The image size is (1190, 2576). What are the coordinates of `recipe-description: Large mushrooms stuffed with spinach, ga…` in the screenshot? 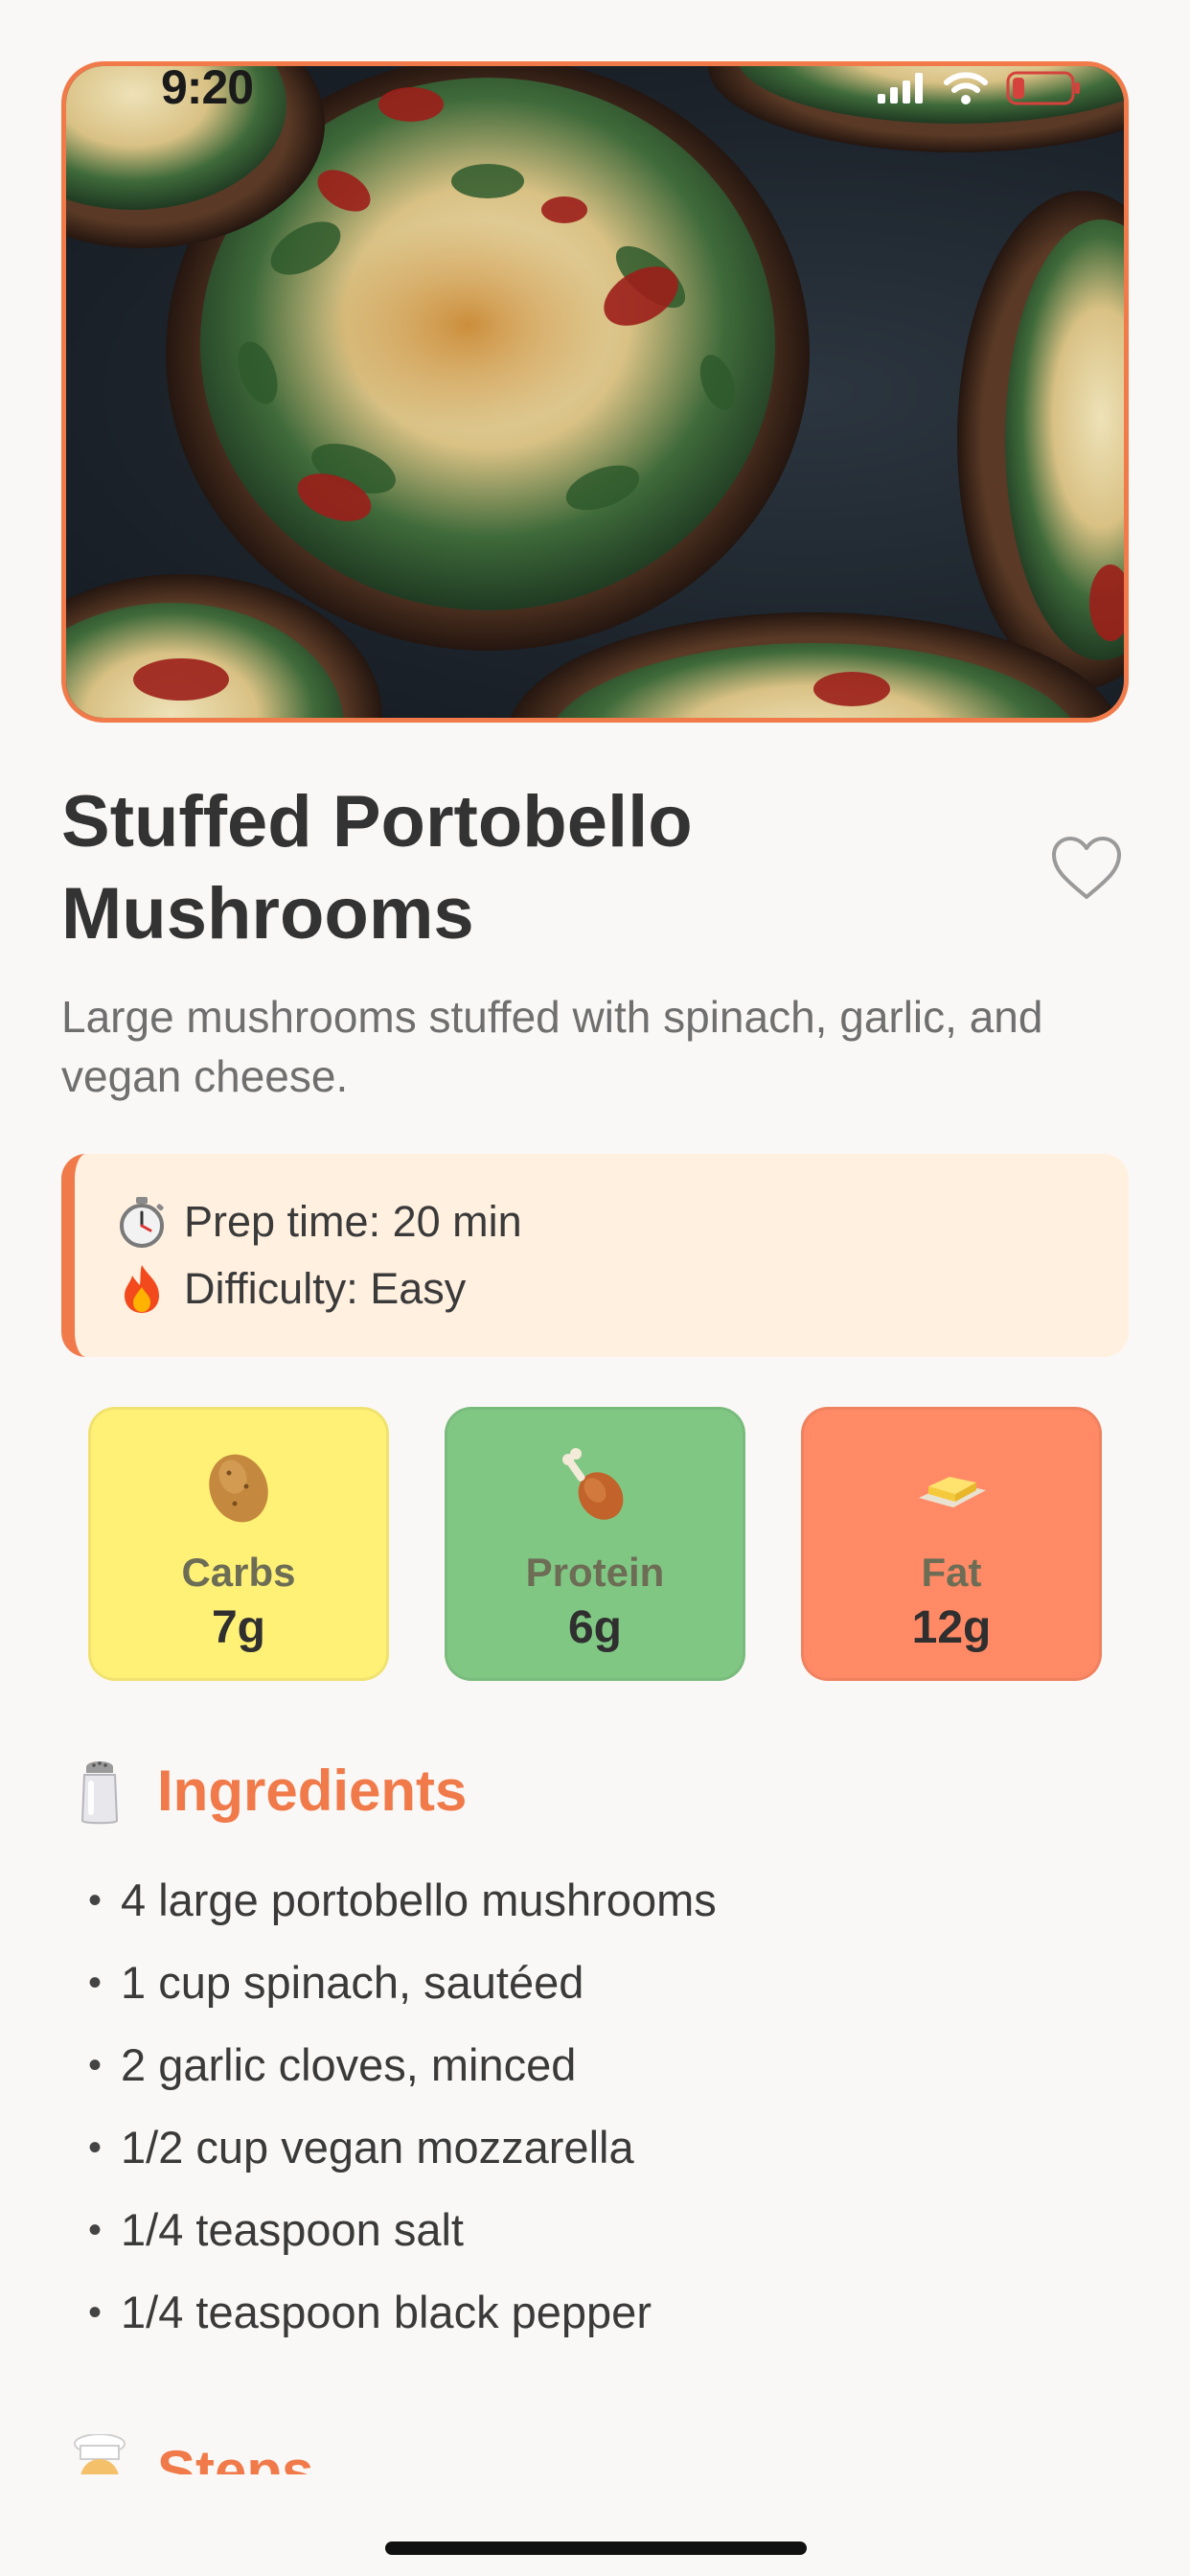 It's located at (552, 1046).